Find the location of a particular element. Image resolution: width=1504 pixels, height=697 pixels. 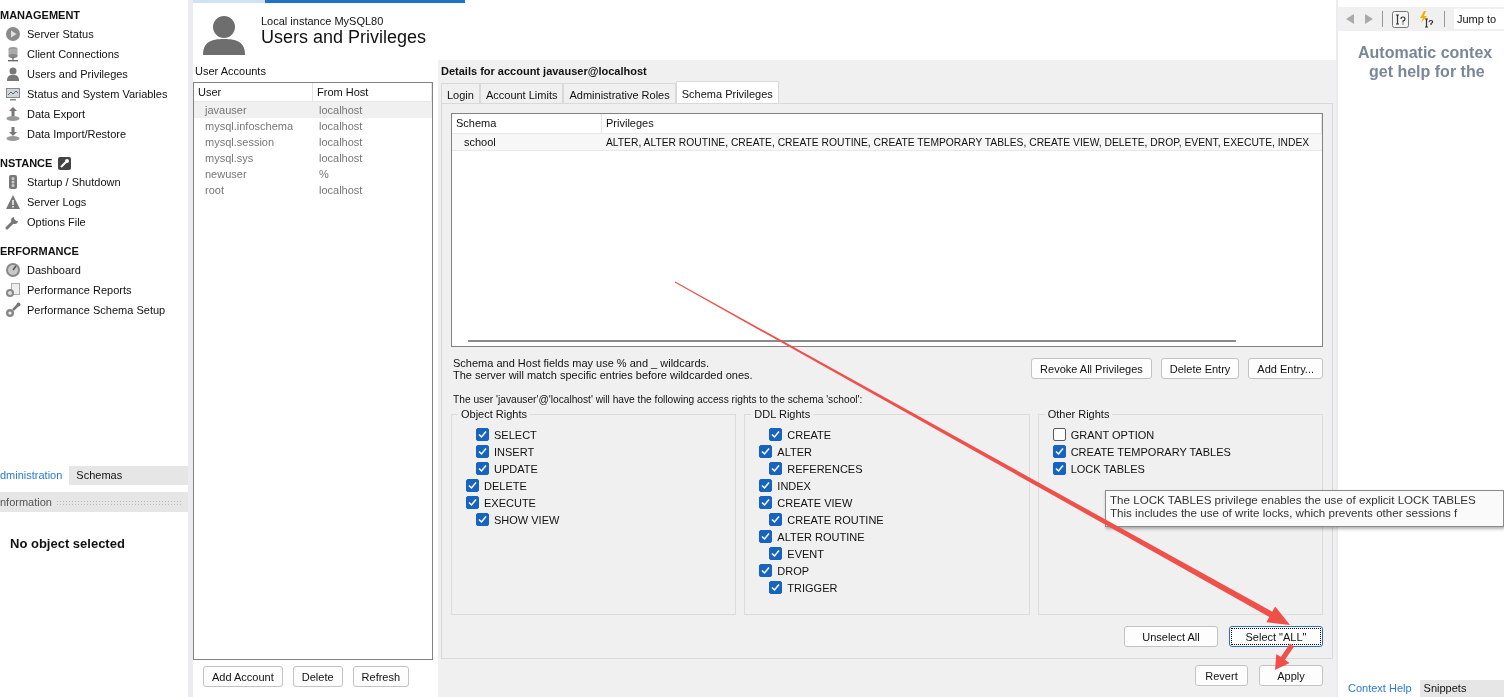

nav-item: Server Status is located at coordinates (94, 34).